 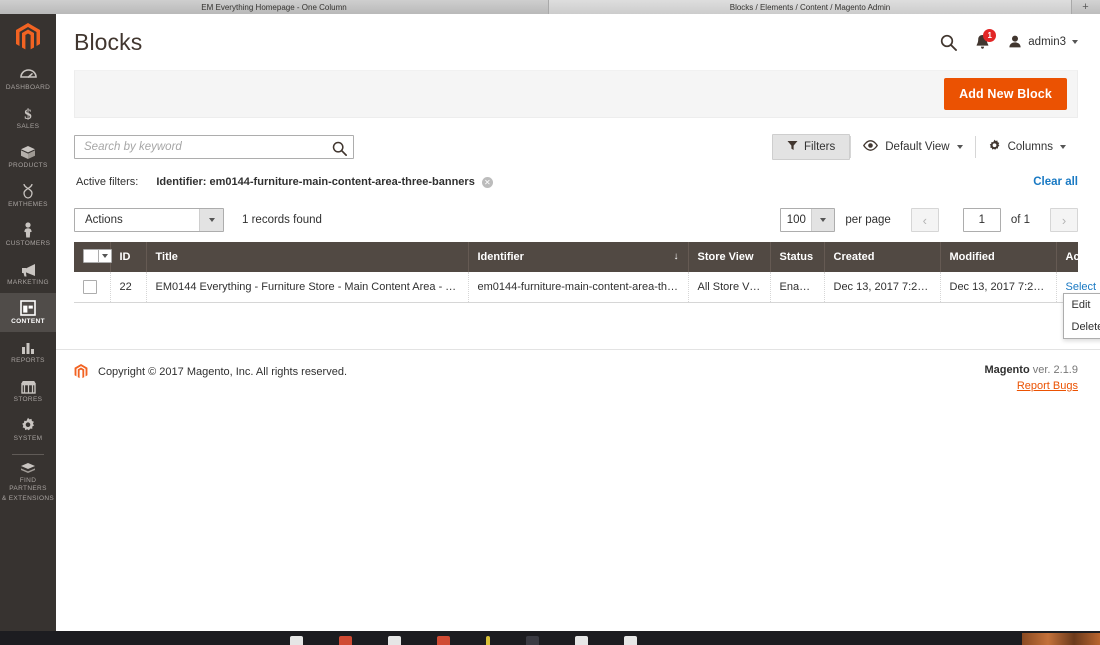 I want to click on dock-preview-thumbnail, so click(x=1061, y=639).